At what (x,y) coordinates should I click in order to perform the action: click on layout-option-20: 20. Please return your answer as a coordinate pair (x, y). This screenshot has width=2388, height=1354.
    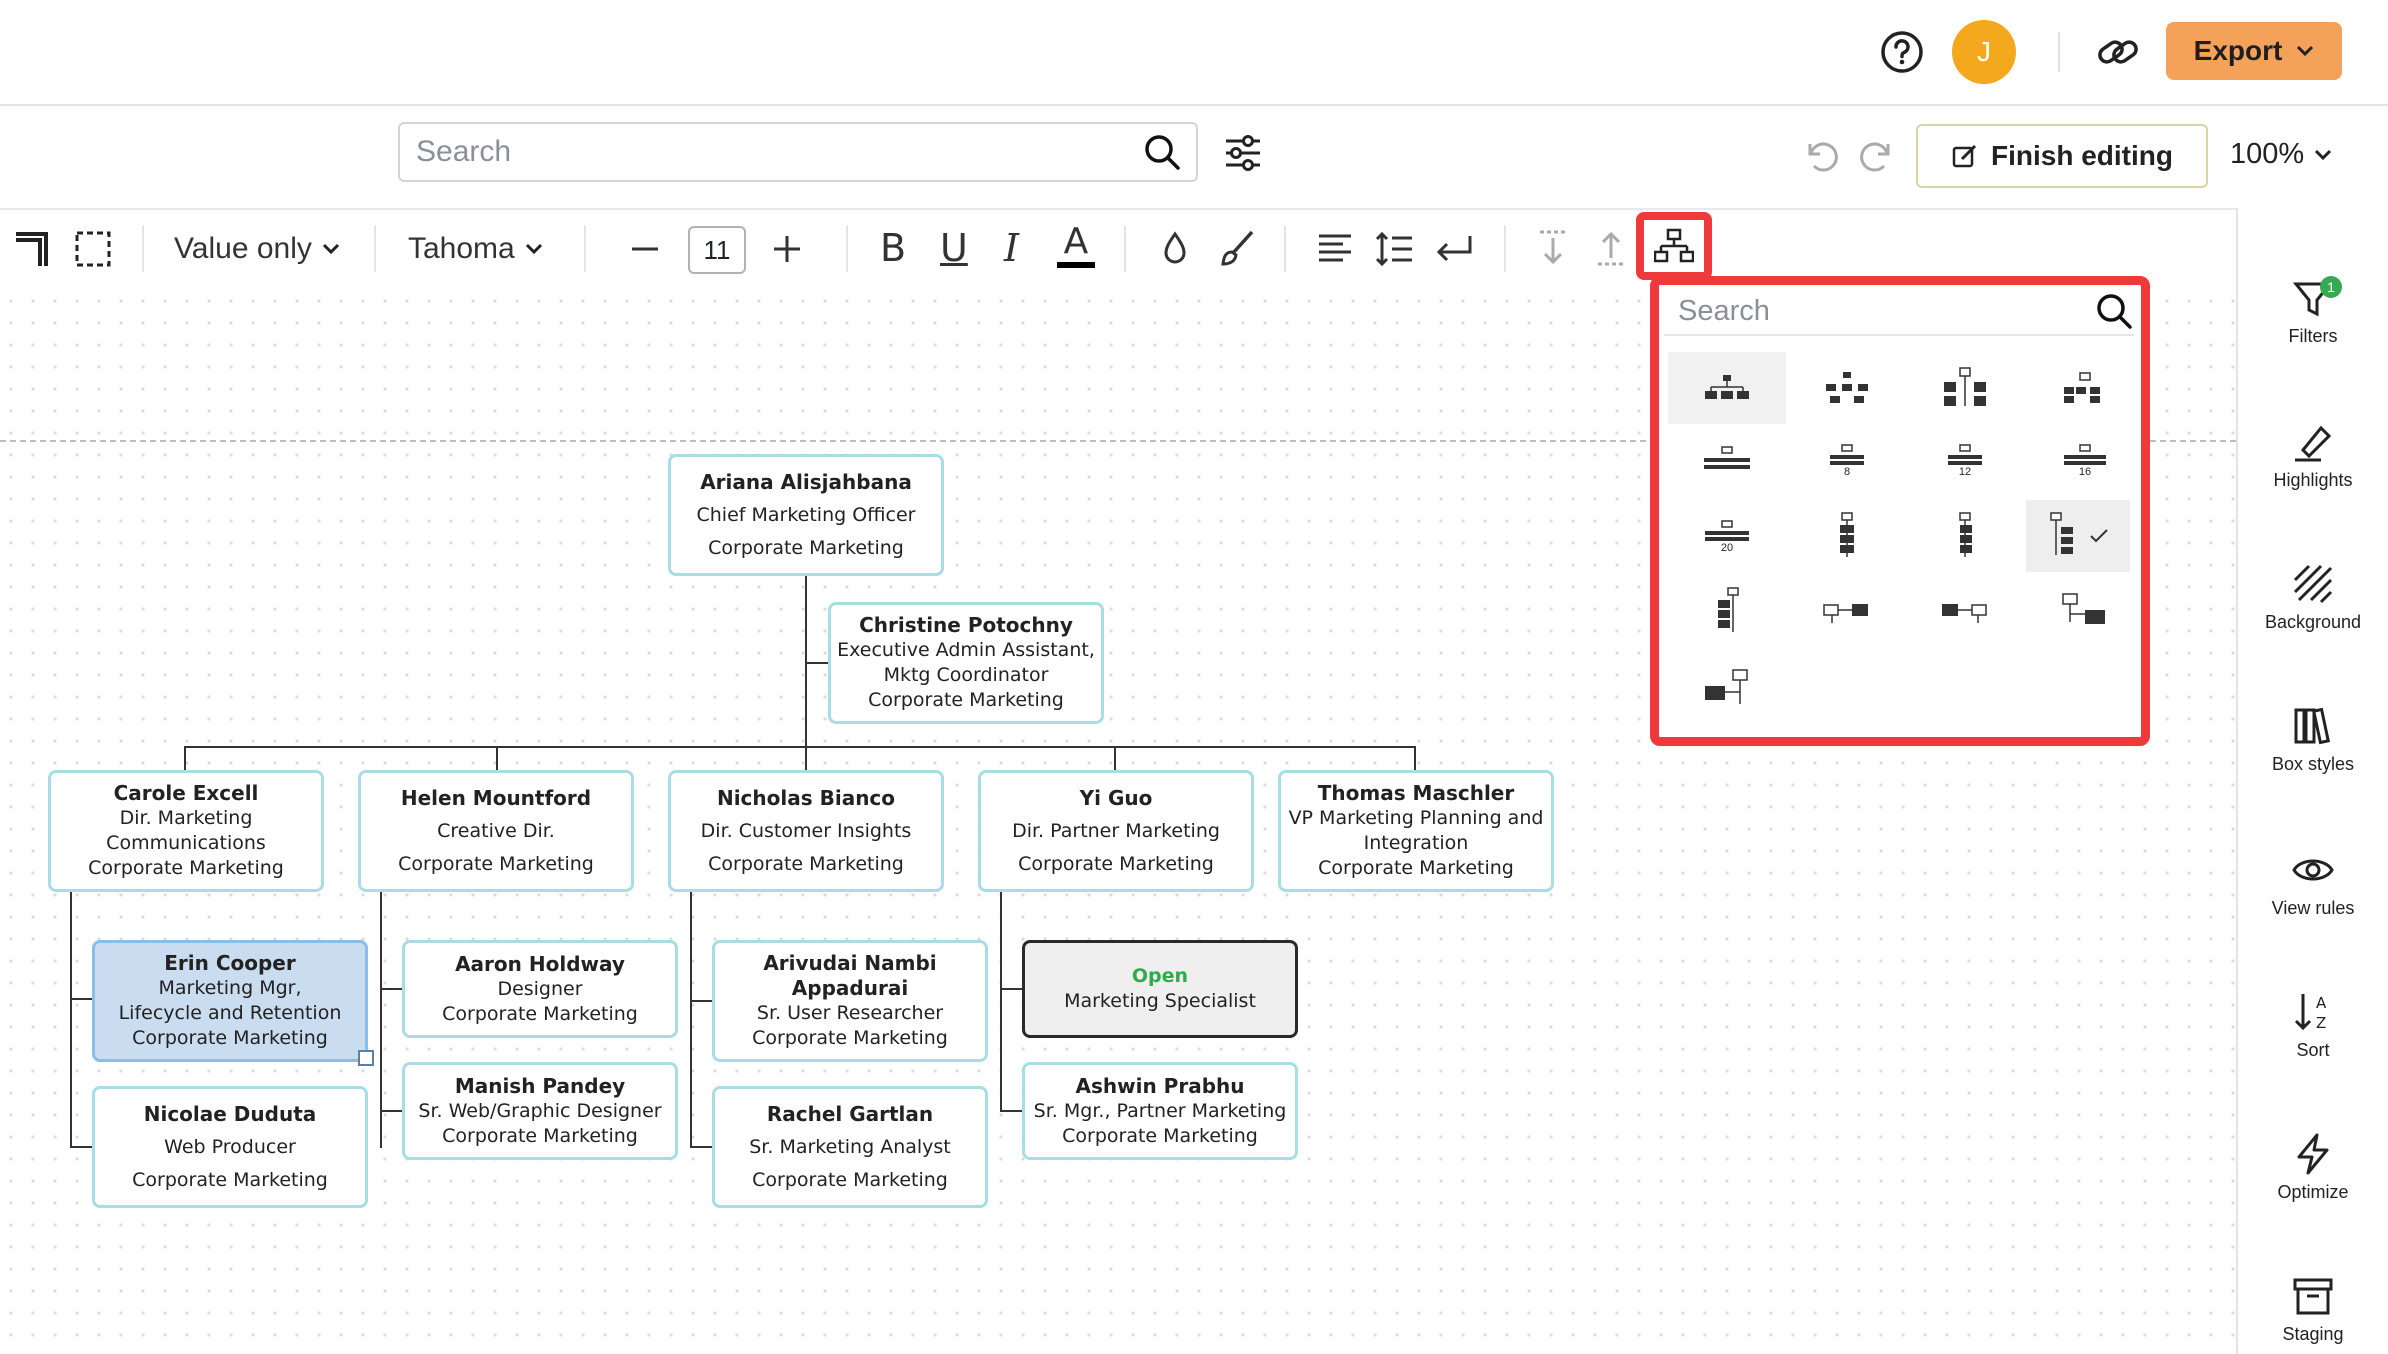
    Looking at the image, I should click on (1727, 536).